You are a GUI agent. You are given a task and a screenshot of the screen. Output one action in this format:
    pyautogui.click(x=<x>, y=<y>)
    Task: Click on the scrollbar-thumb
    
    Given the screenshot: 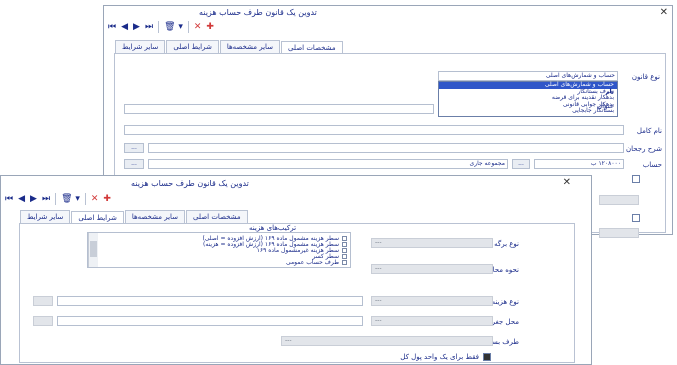 What is the action you would take?
    pyautogui.click(x=93, y=249)
    